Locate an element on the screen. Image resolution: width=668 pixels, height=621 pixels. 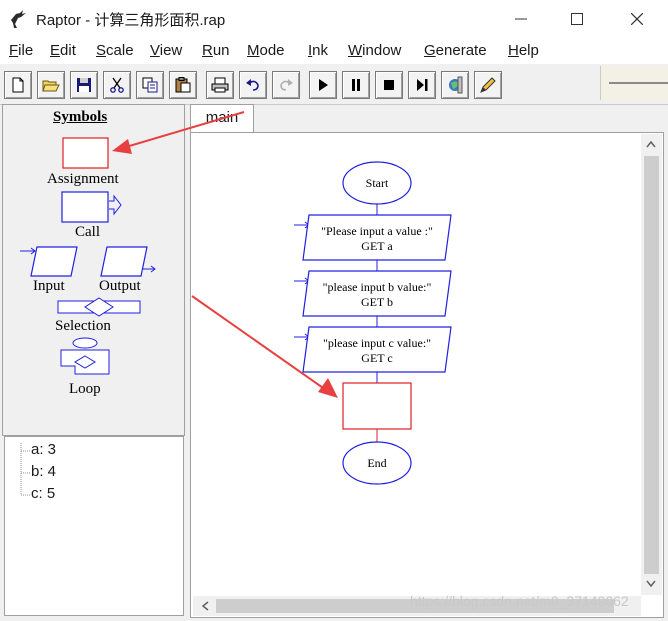
undo-button is located at coordinates (253, 85).